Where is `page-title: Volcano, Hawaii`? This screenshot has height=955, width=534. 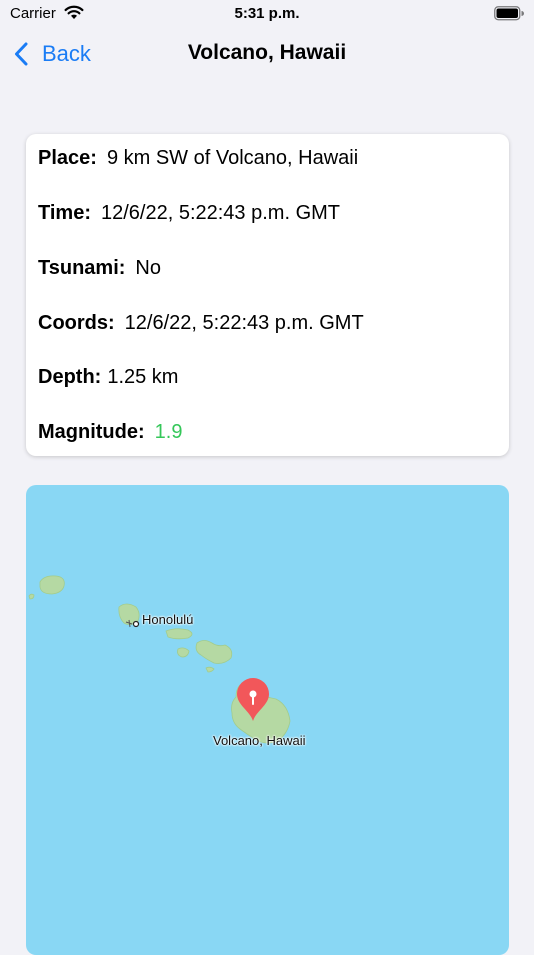 page-title: Volcano, Hawaii is located at coordinates (267, 52).